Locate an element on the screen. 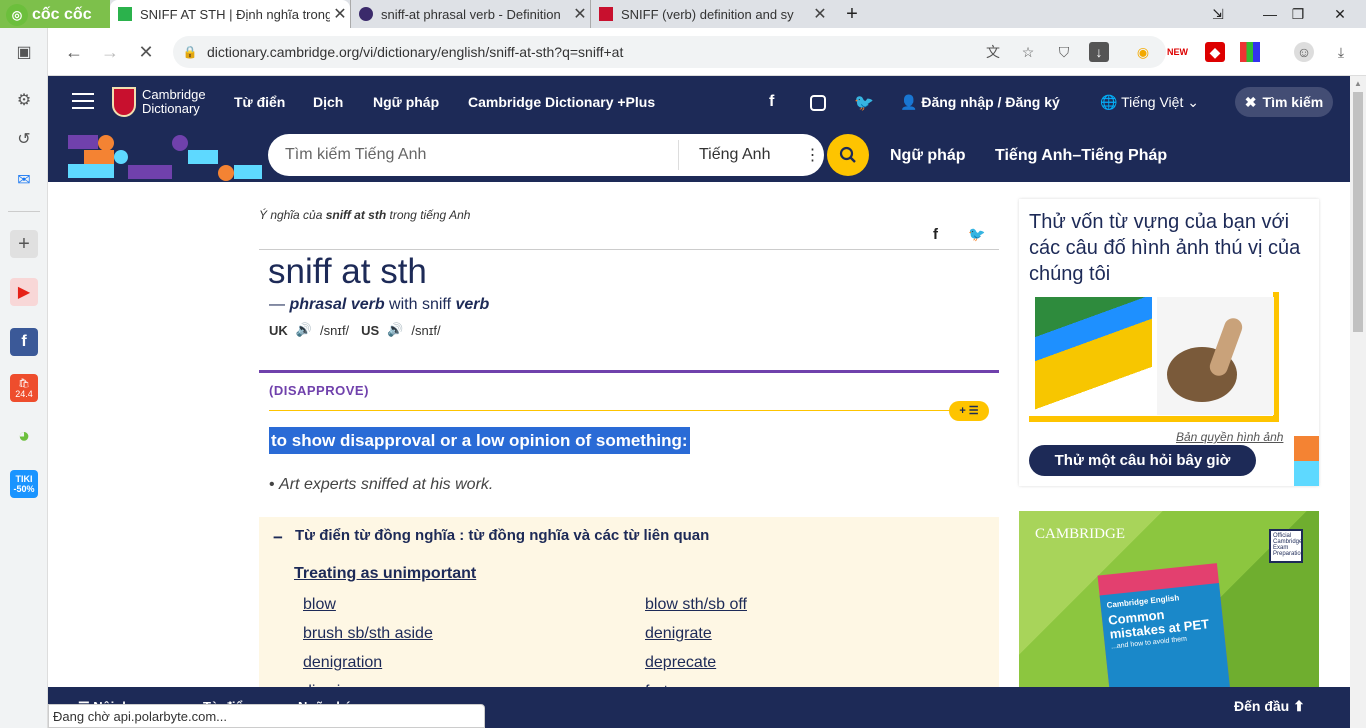 Image resolution: width=1366 pixels, height=728 pixels. try-quiz-button: Thử một câu hỏi bây giờ is located at coordinates (1142, 460).